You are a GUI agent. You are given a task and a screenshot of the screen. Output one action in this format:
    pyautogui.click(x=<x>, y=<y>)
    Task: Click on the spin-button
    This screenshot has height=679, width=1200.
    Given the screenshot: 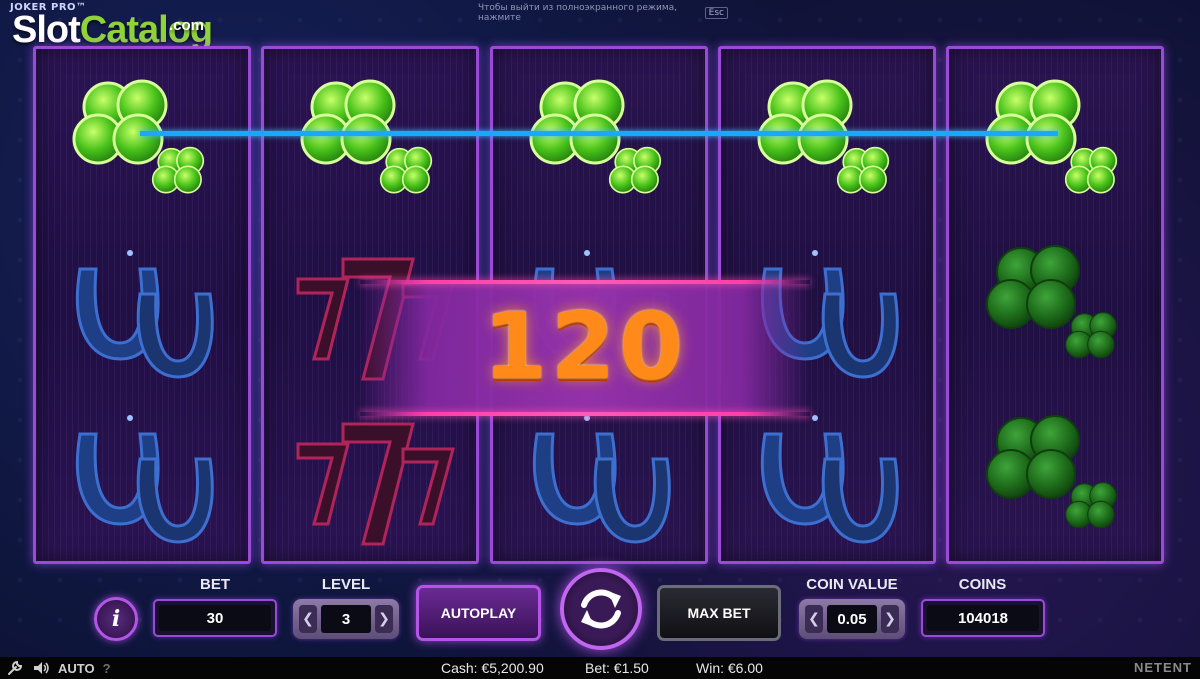 What is the action you would take?
    pyautogui.click(x=601, y=609)
    